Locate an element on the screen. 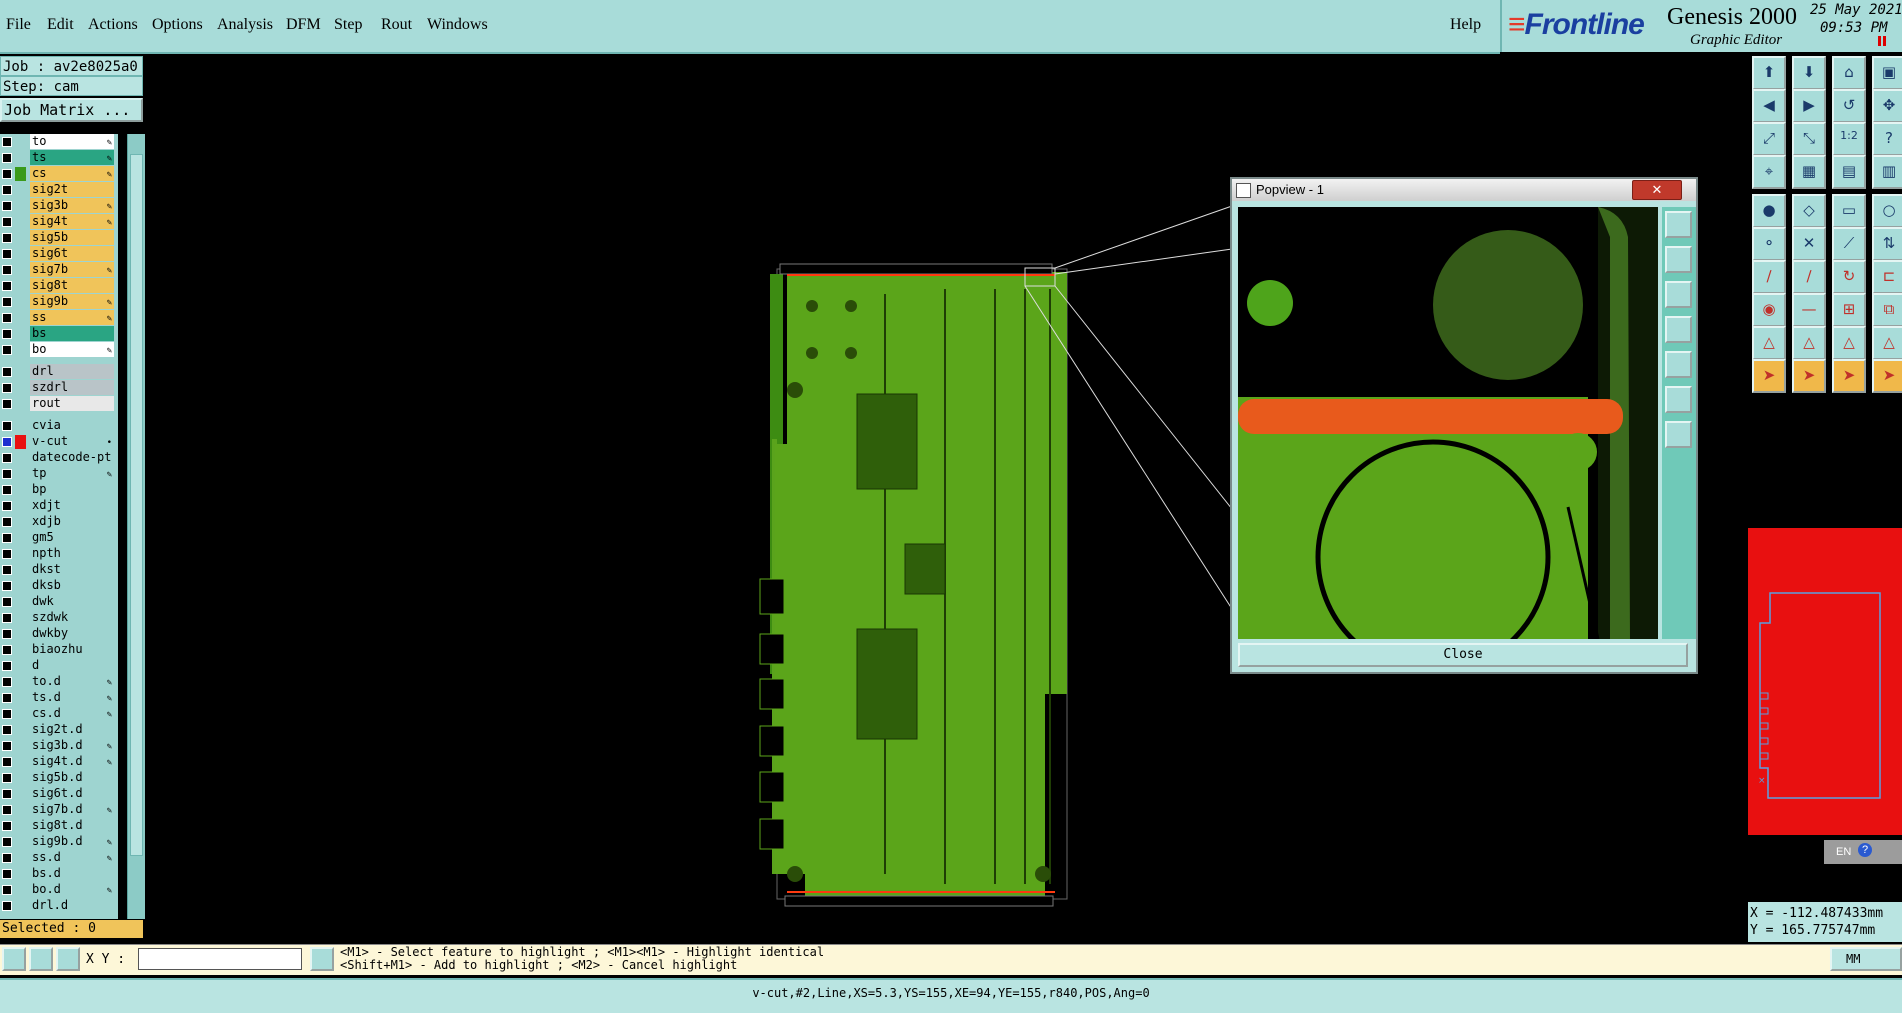 The image size is (1902, 1013). resize-icon is located at coordinates (14, 959).